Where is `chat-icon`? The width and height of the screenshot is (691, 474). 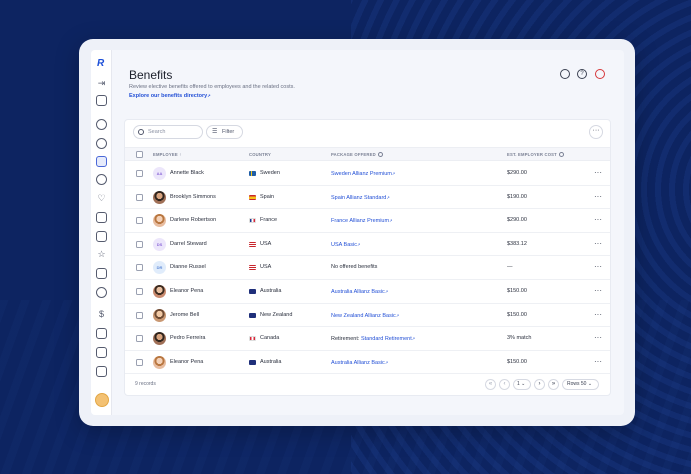 chat-icon is located at coordinates (101, 292).